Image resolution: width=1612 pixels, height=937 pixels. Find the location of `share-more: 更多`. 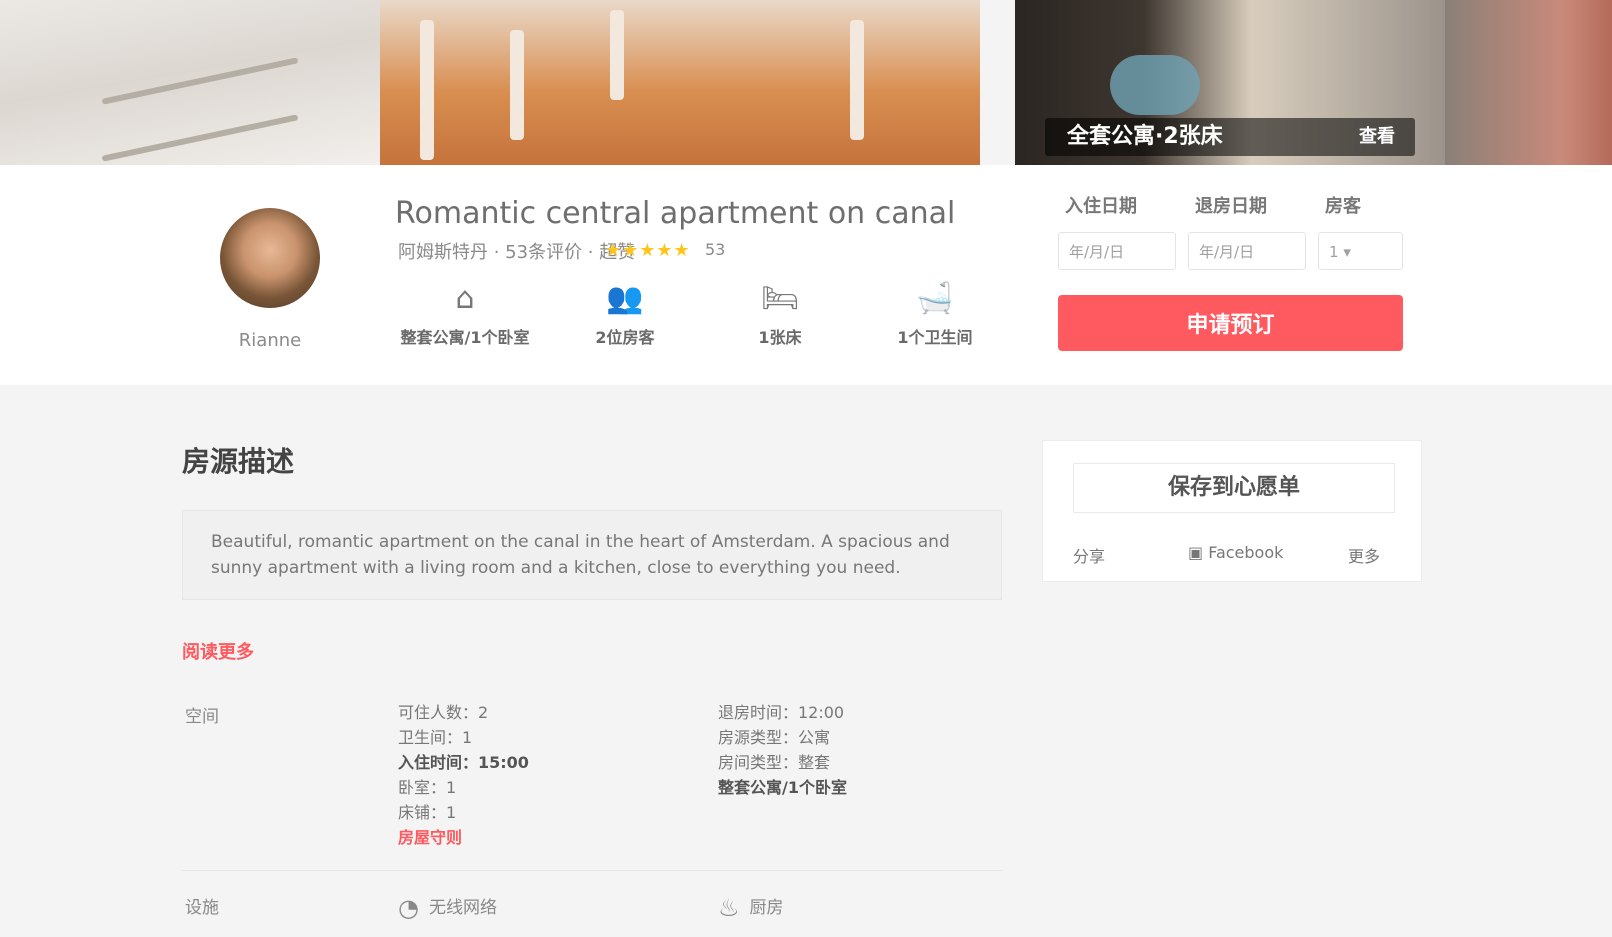

share-more: 更多 is located at coordinates (1364, 555).